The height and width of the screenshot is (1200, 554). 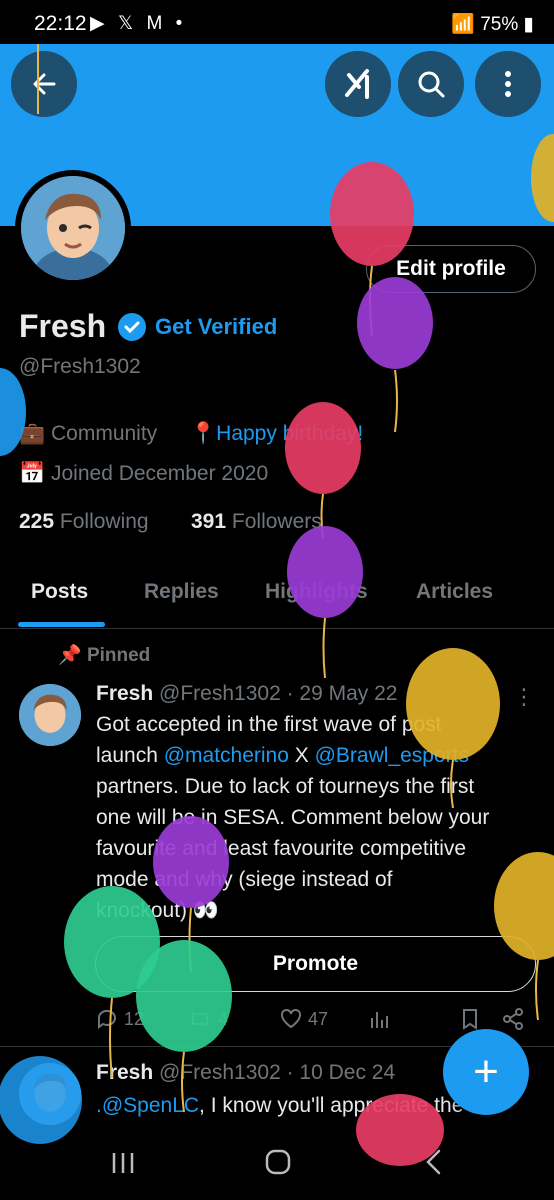 I want to click on location-label: Happy birthday!, so click(x=289, y=433).